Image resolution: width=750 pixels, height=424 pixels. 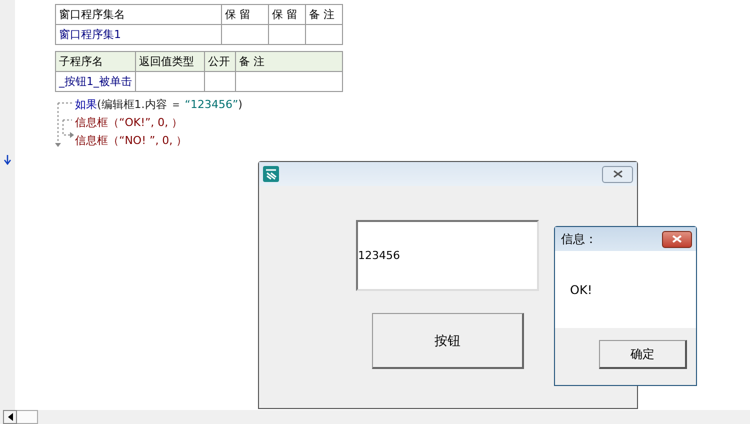 What do you see at coordinates (643, 354) in the screenshot?
I see `ok-button: 确定` at bounding box center [643, 354].